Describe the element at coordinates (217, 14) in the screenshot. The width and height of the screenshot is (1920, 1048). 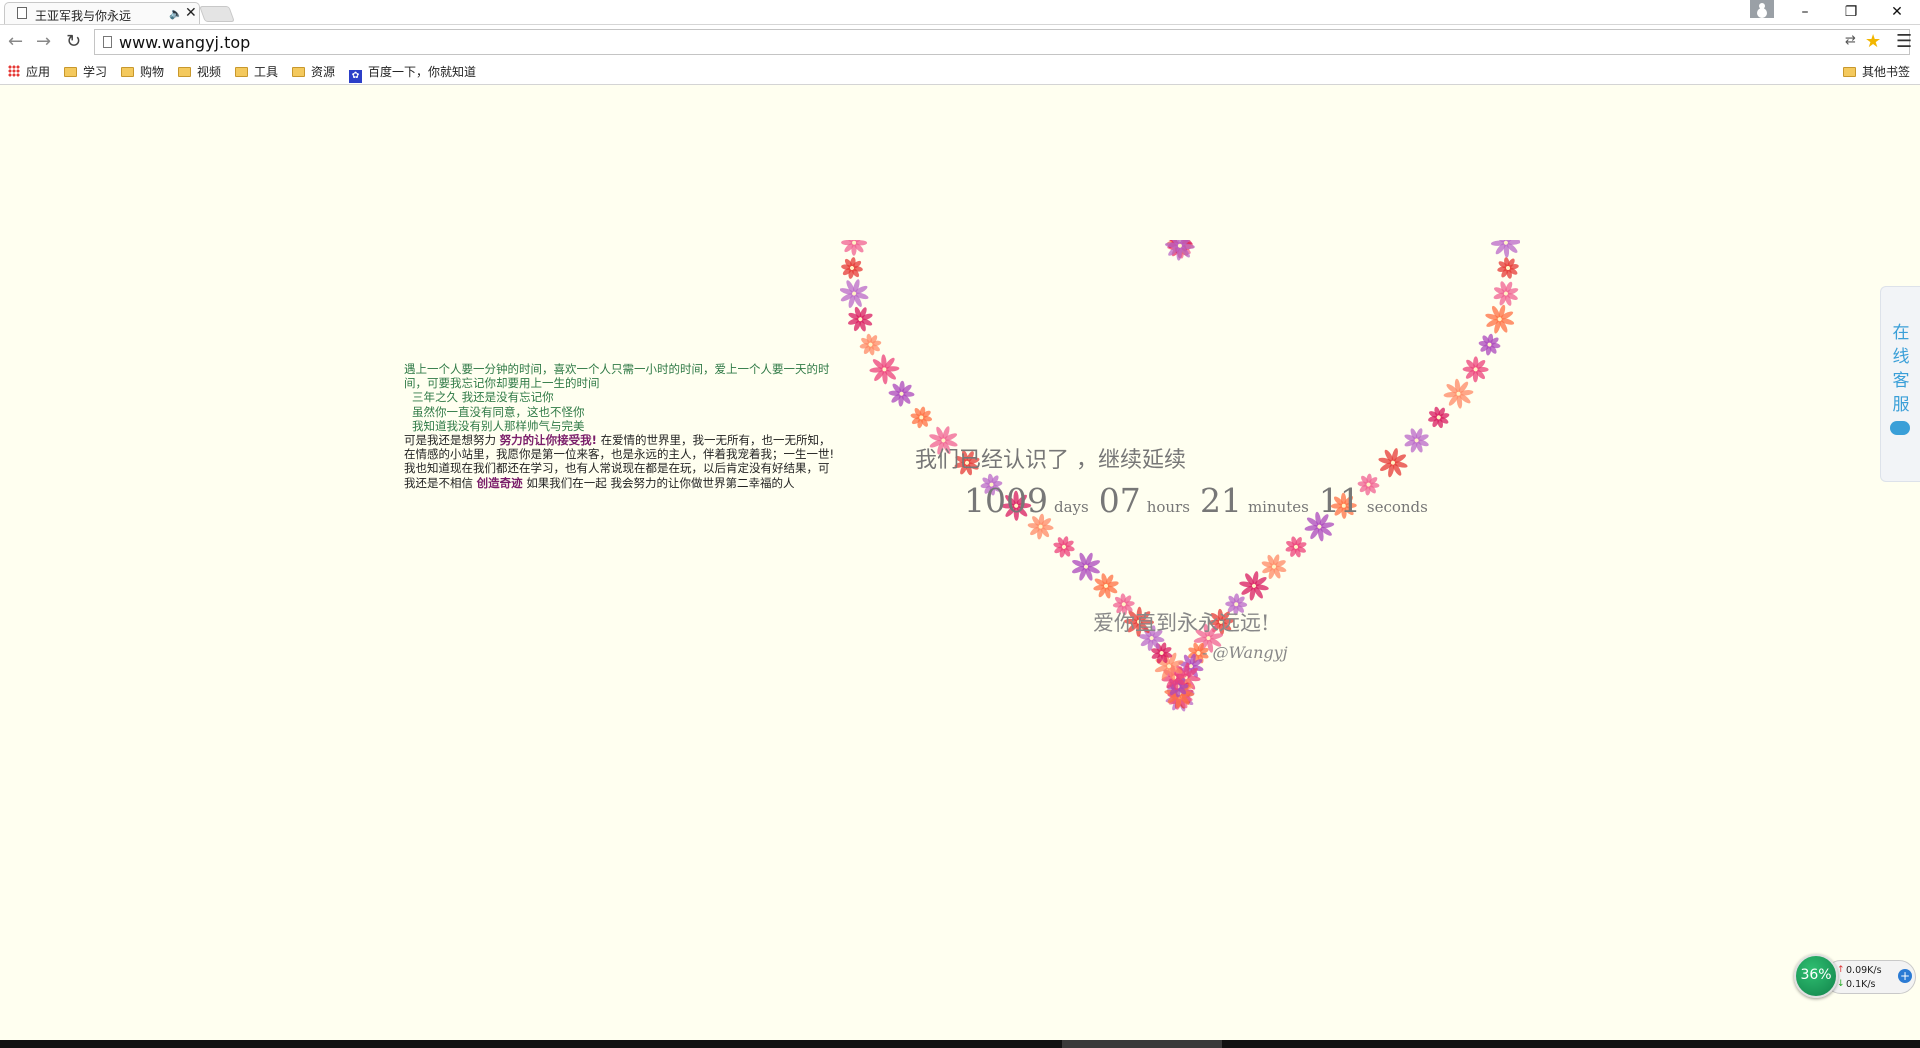
I see `new-tab-button` at that location.